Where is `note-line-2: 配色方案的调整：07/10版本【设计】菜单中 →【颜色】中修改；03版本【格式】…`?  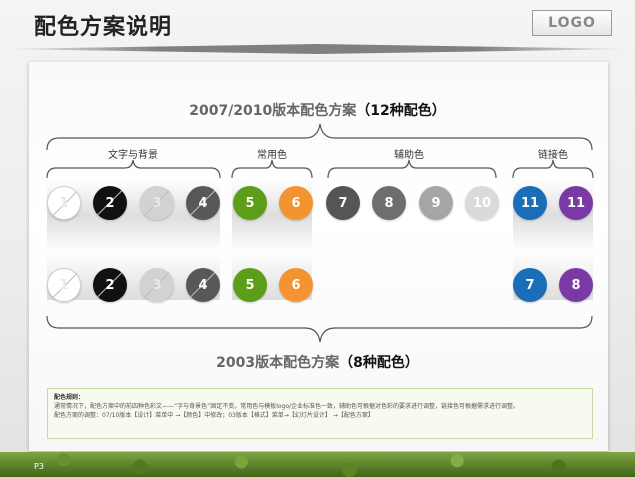 note-line-2: 配色方案的调整：07/10版本【设计】菜单中 →【颜色】中修改；03版本【格式】… is located at coordinates (214, 415).